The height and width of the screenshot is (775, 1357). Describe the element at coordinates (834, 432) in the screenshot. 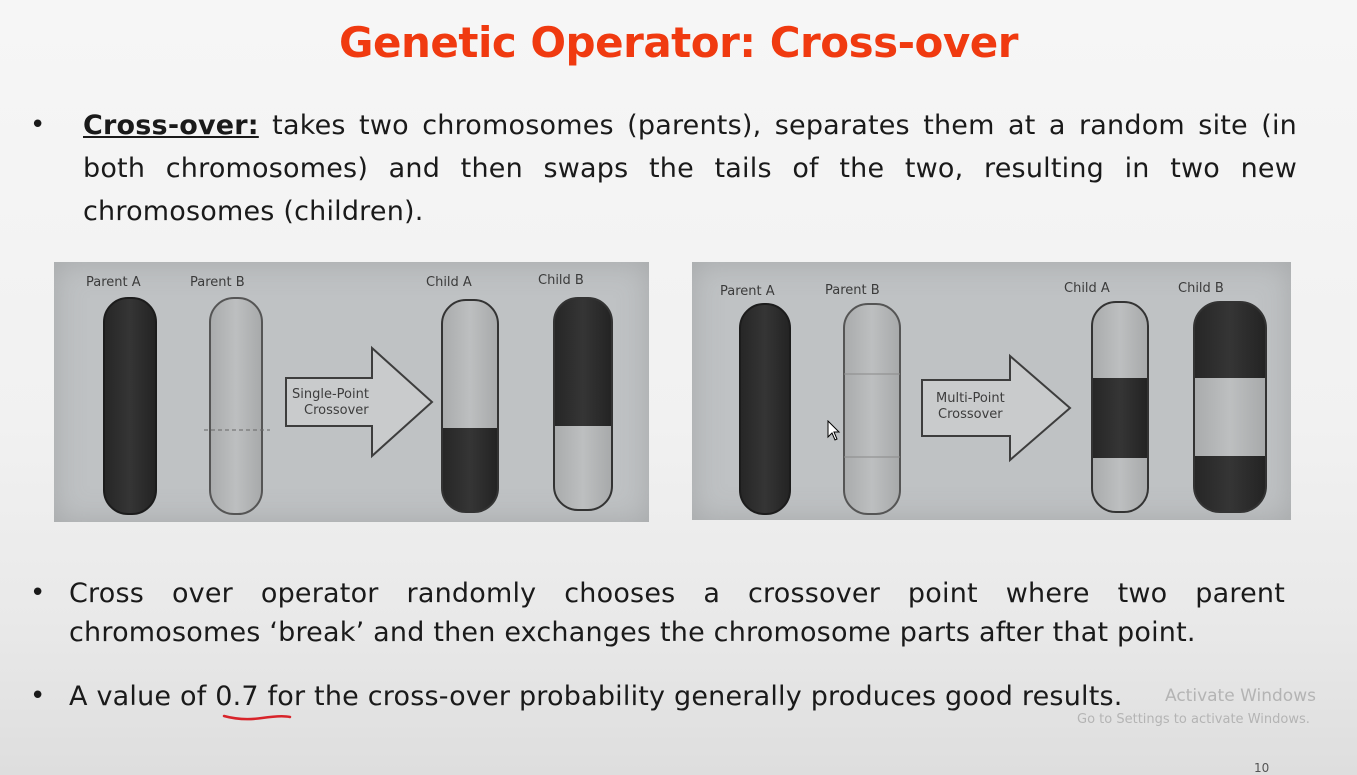

I see `mouse-pointer-icon` at that location.